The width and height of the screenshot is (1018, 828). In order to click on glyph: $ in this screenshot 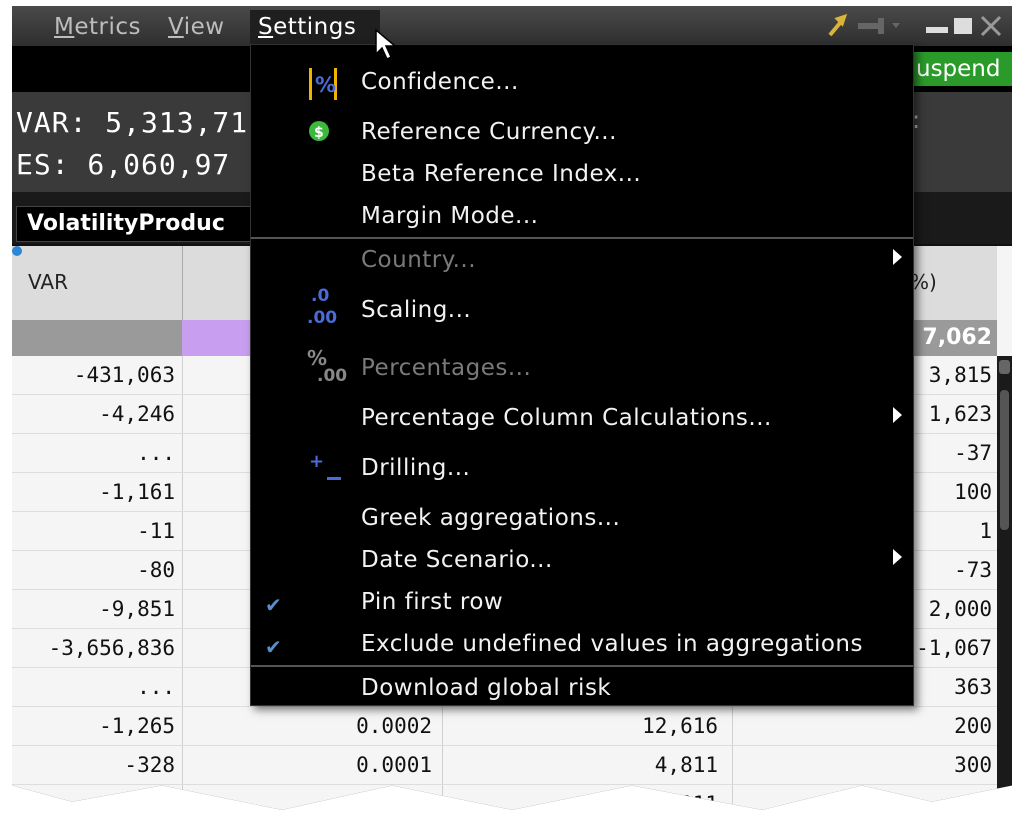, I will do `click(319, 133)`.